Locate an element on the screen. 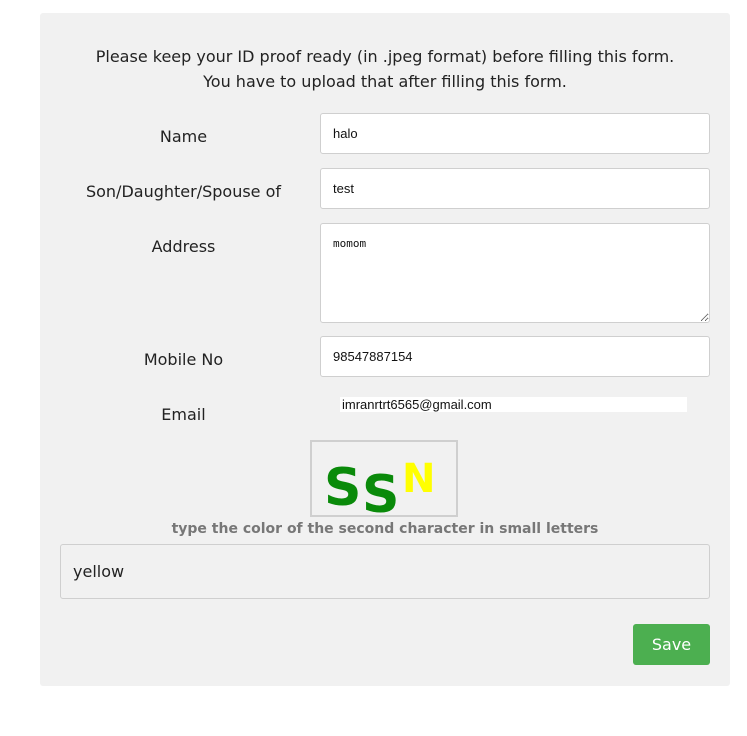  captcha-char-2: S is located at coordinates (380, 490).